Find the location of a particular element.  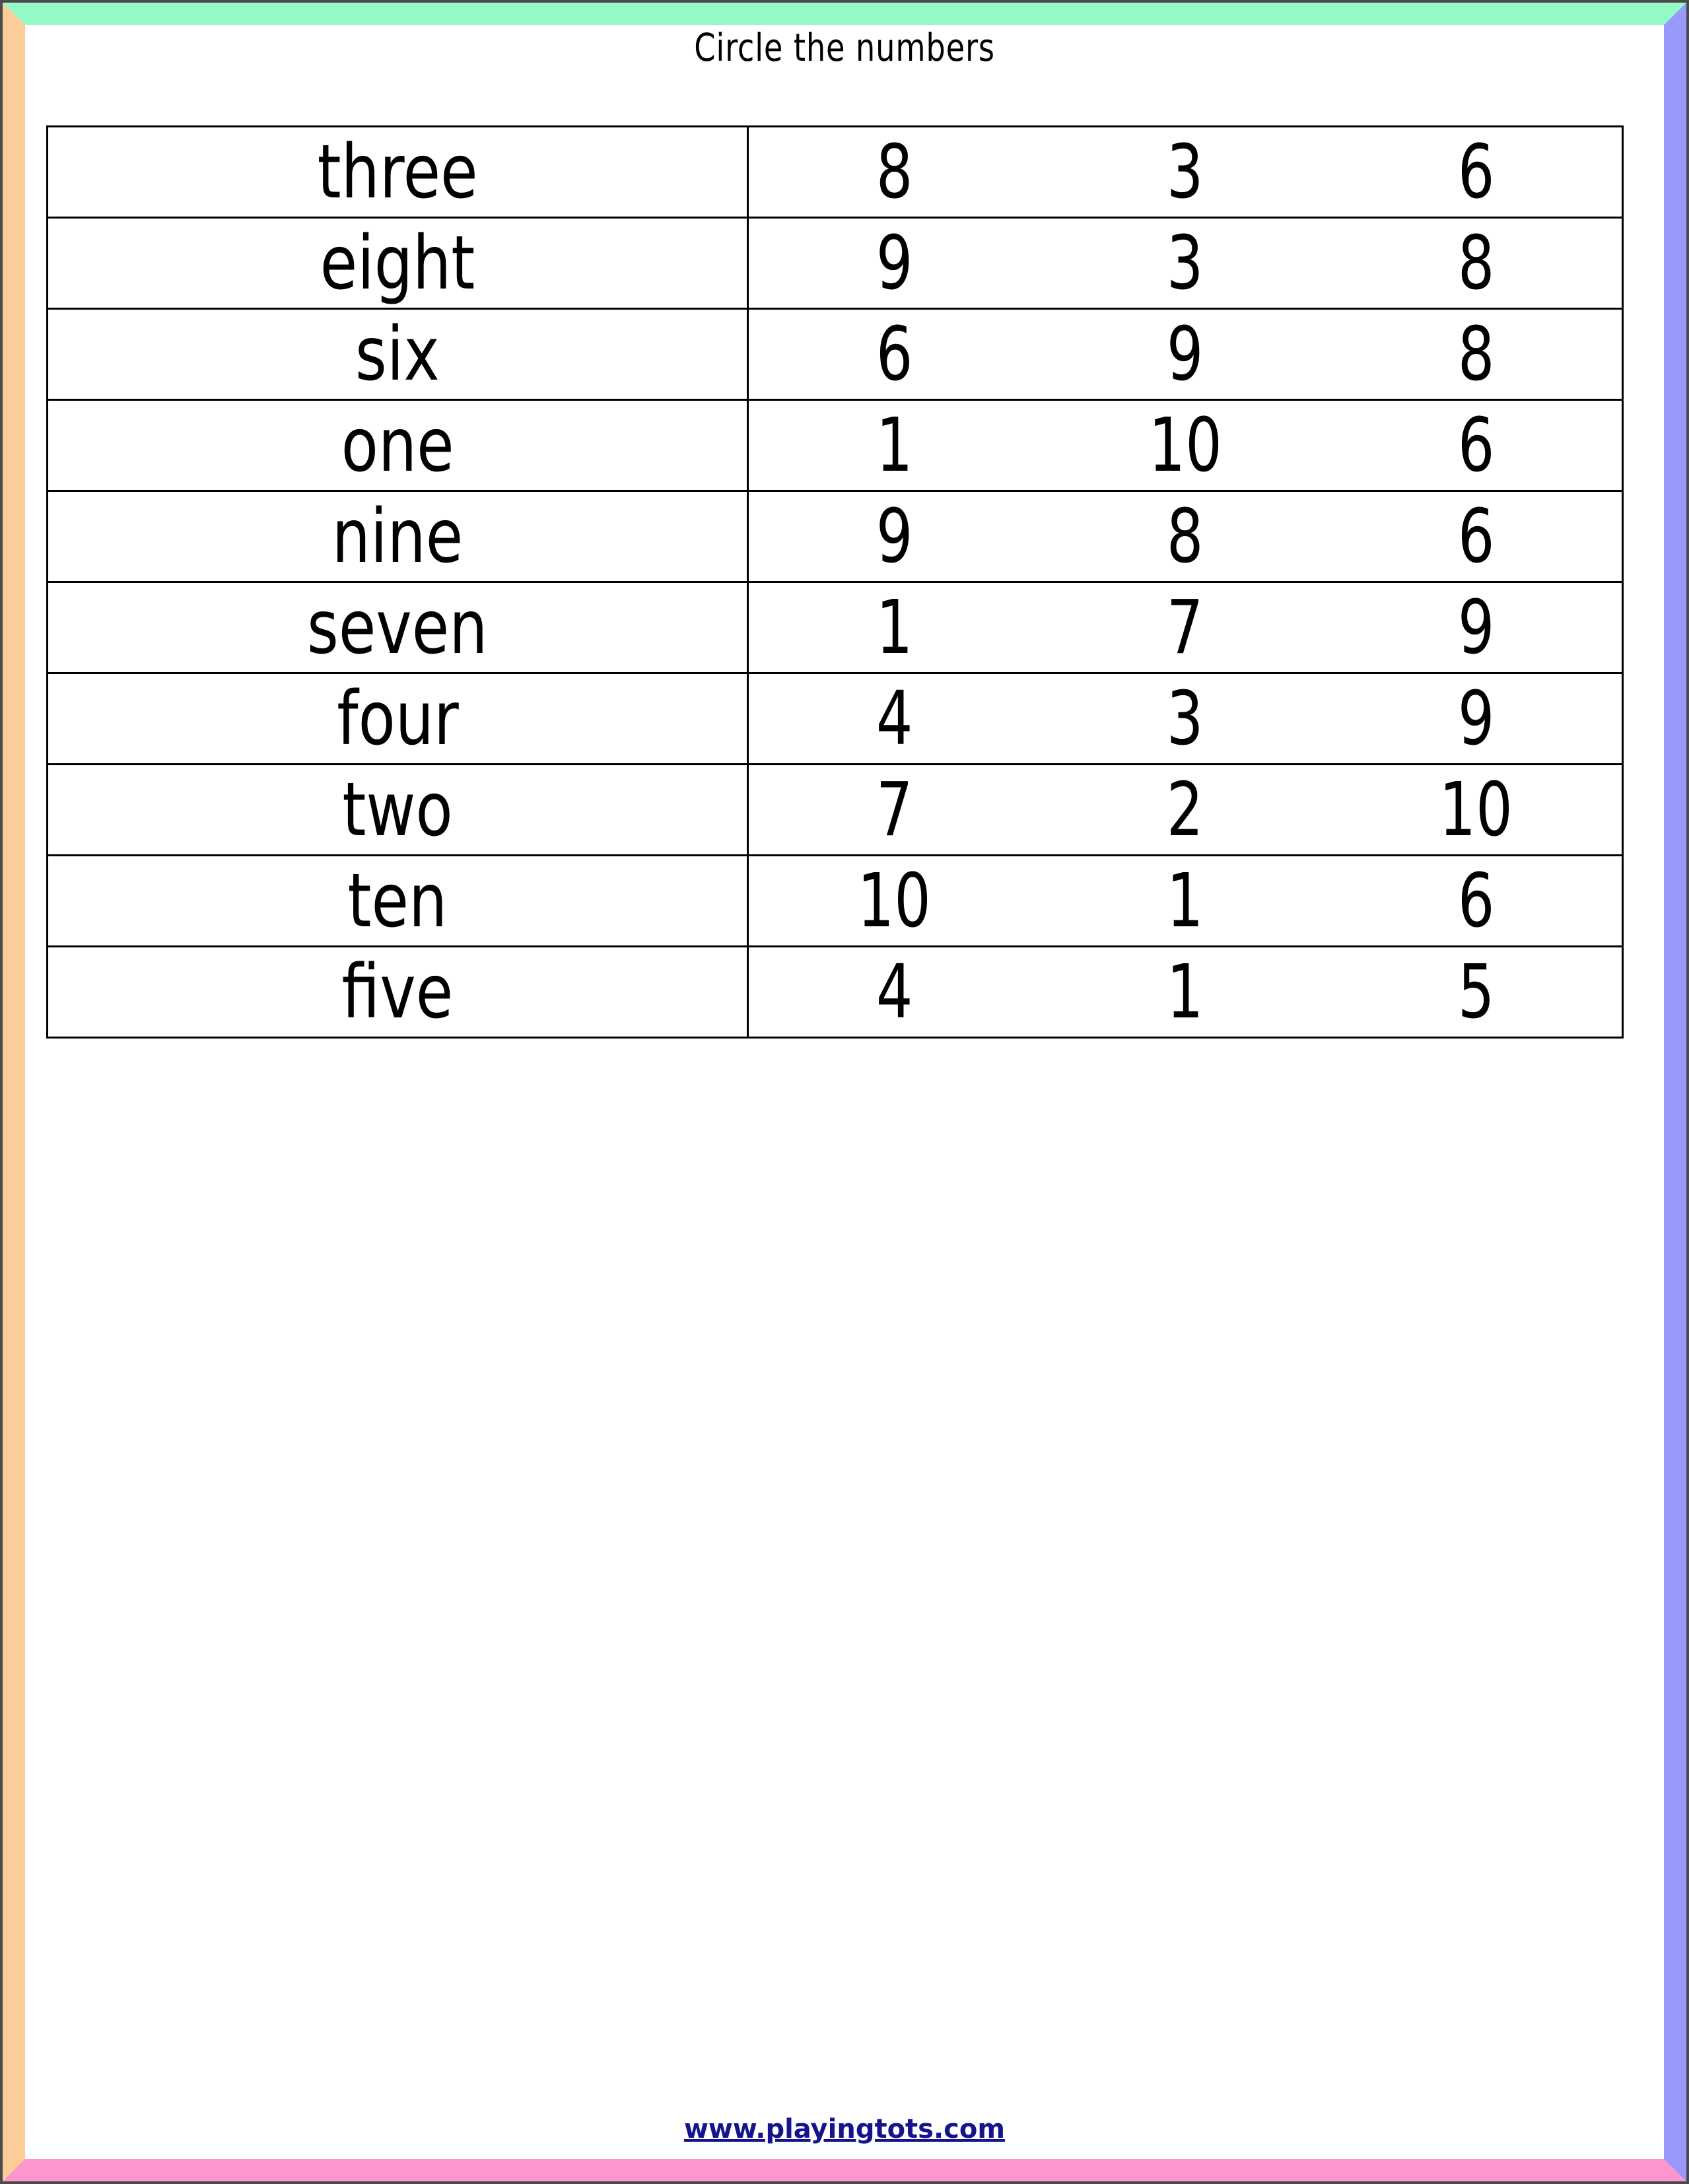

number-choices-cell: 836 is located at coordinates (1186, 172).